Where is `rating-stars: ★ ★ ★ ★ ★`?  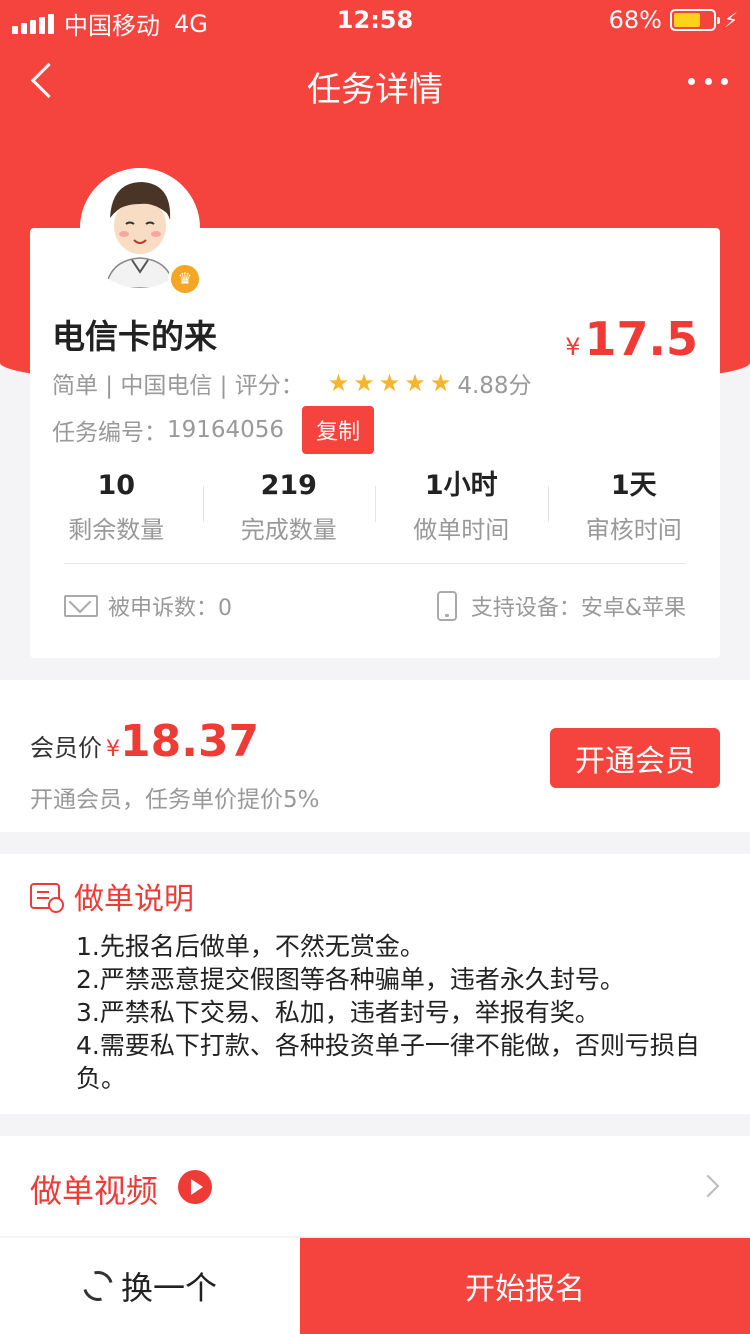
rating-stars: ★ ★ ★ ★ ★ is located at coordinates (390, 383).